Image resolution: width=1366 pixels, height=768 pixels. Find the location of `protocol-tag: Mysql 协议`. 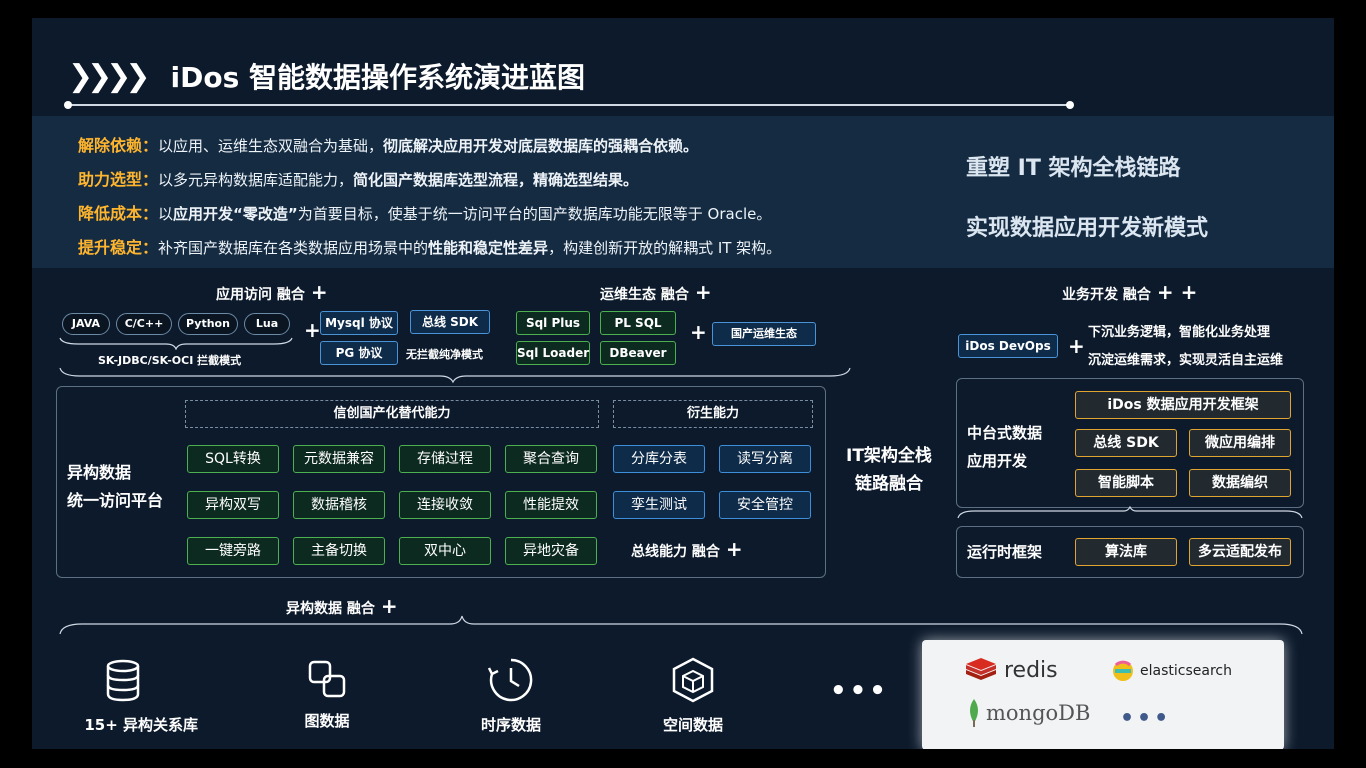

protocol-tag: Mysql 协议 is located at coordinates (359, 323).